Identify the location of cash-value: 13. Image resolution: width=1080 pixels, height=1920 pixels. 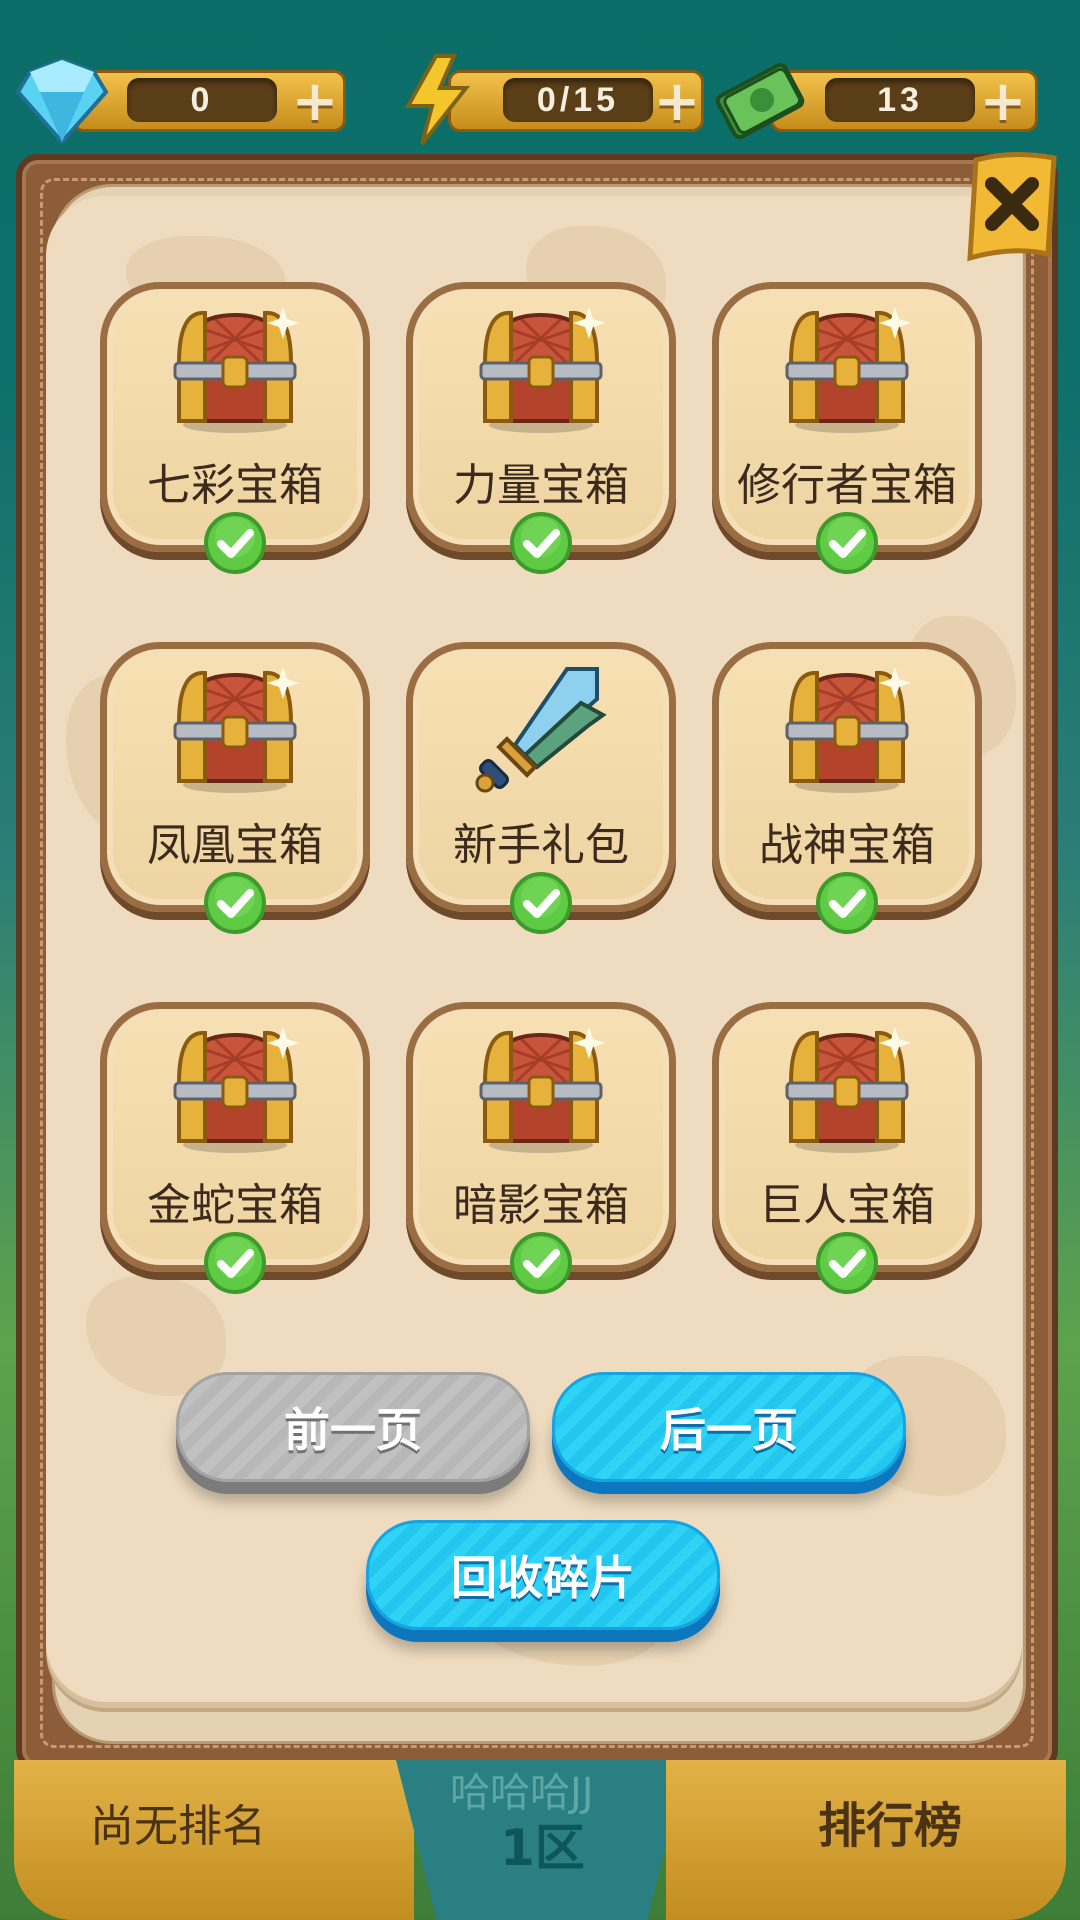
(900, 100).